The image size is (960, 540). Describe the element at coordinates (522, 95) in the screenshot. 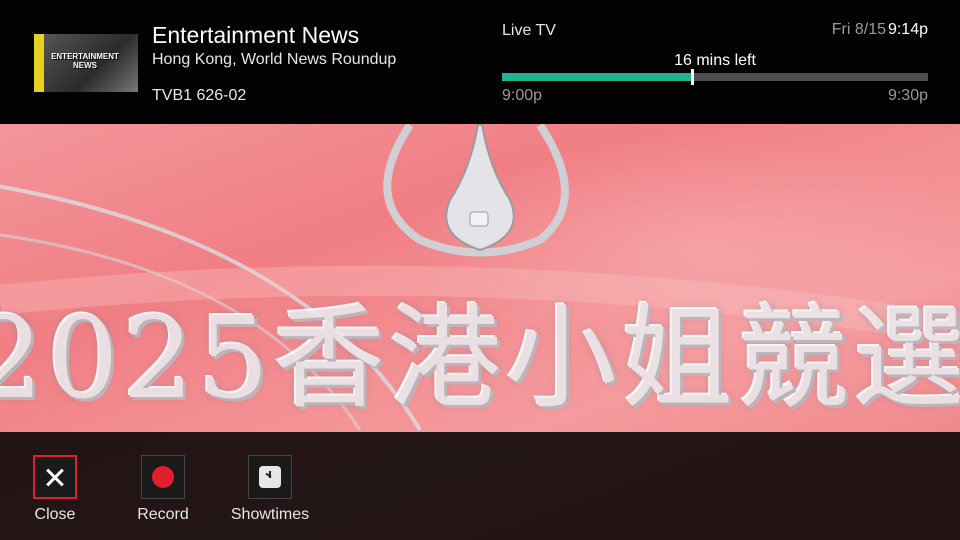

I see `program-start-time: 9:00p` at that location.